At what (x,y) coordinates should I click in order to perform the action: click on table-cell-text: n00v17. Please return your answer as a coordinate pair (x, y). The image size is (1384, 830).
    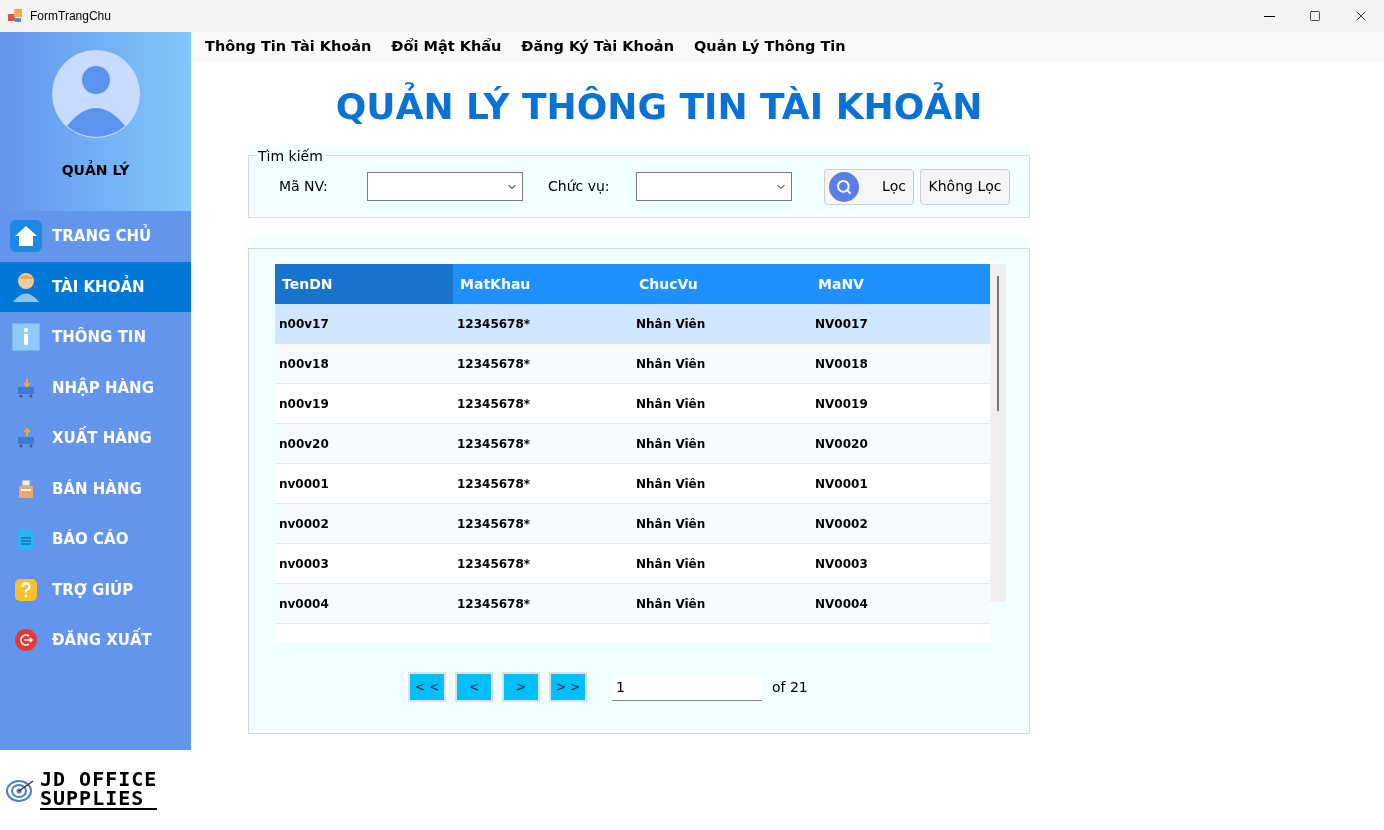
    Looking at the image, I should click on (304, 324).